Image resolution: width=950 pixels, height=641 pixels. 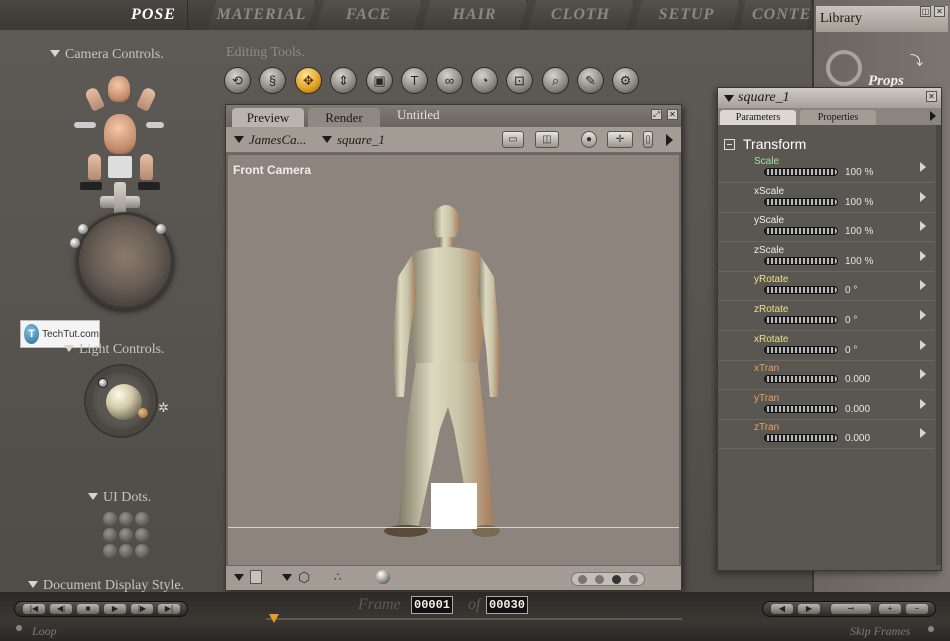 What do you see at coordinates (119, 498) in the screenshot?
I see `ui-dots-header: UI Dots.` at bounding box center [119, 498].